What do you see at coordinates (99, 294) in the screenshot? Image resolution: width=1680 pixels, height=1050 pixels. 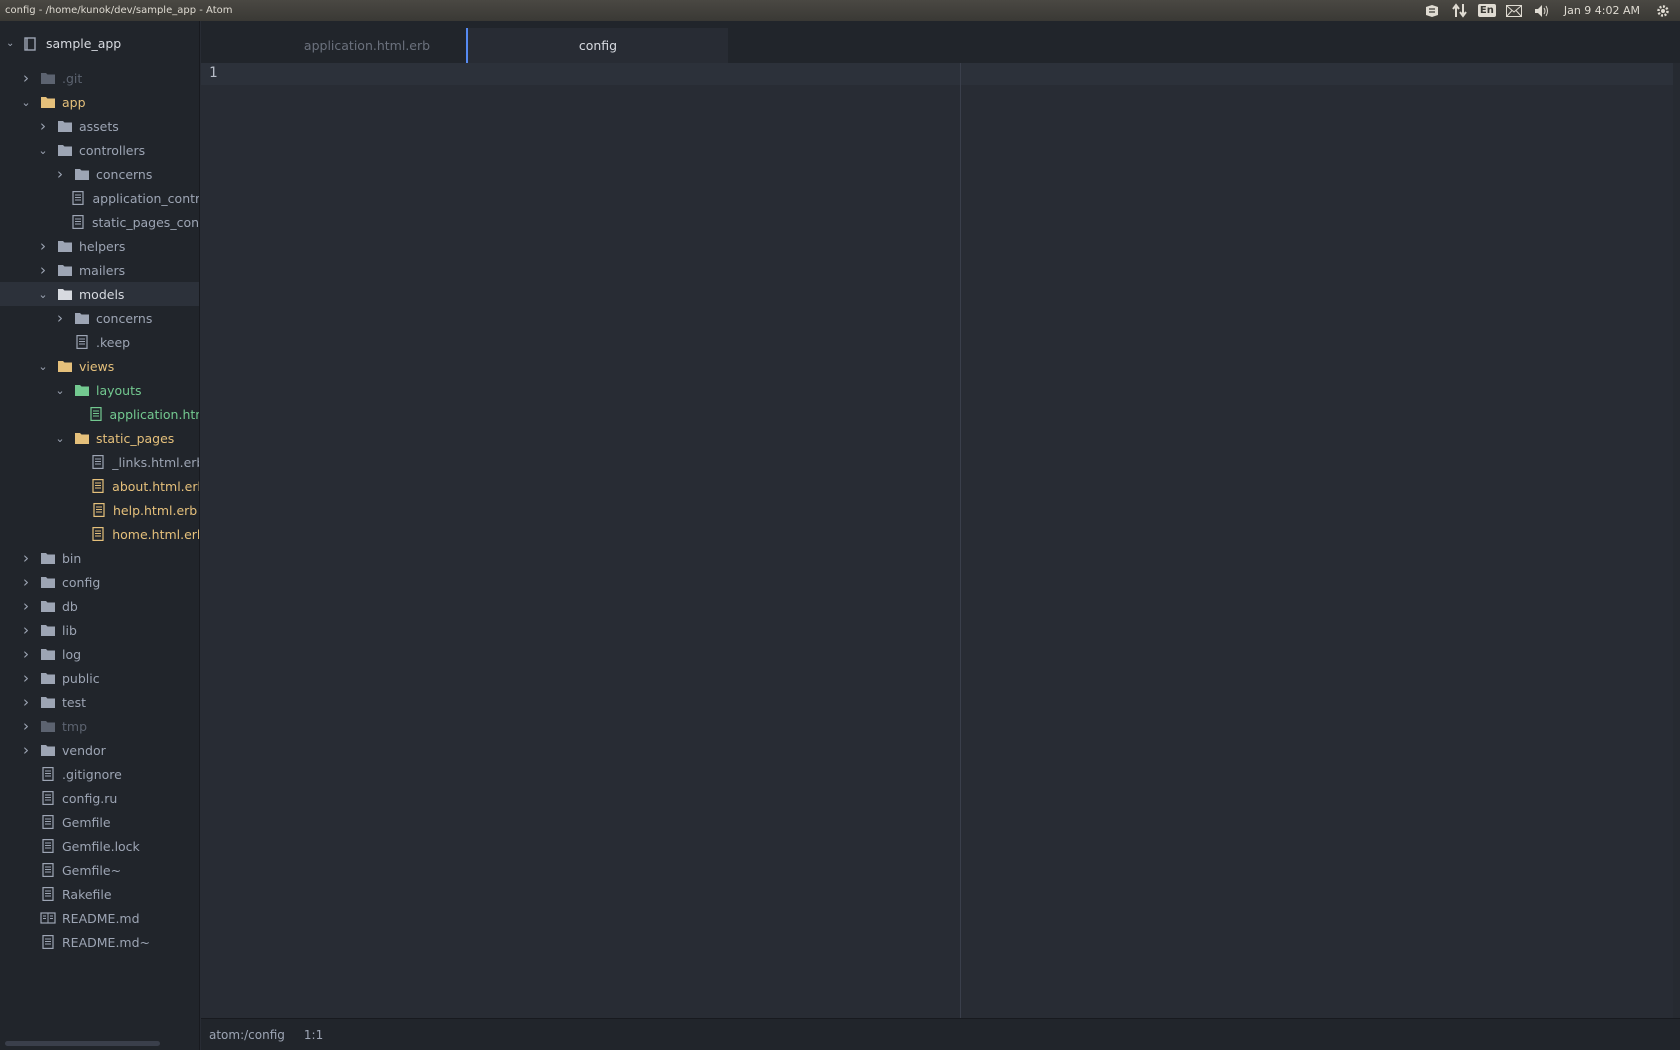 I see `tree-folder-models: ⌄ models` at bounding box center [99, 294].